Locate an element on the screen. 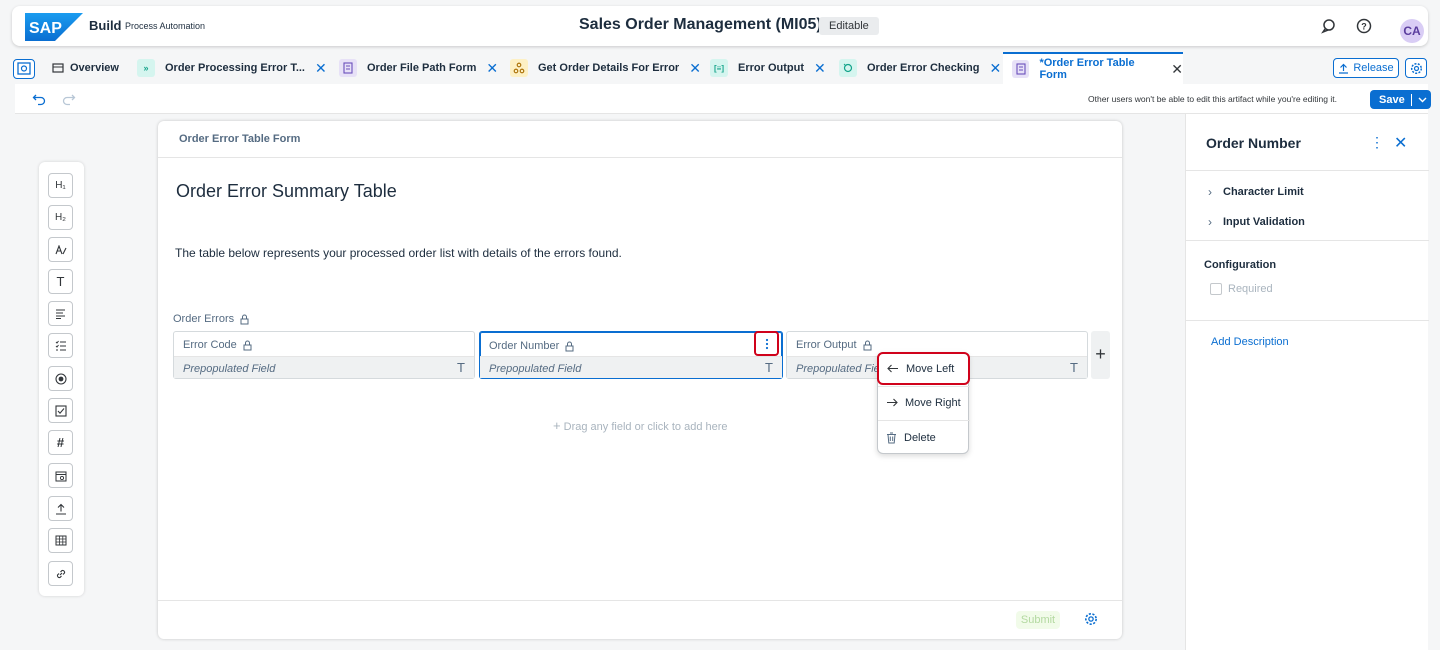 The height and width of the screenshot is (650, 1440). tab-overview: Overview is located at coordinates (85, 68).